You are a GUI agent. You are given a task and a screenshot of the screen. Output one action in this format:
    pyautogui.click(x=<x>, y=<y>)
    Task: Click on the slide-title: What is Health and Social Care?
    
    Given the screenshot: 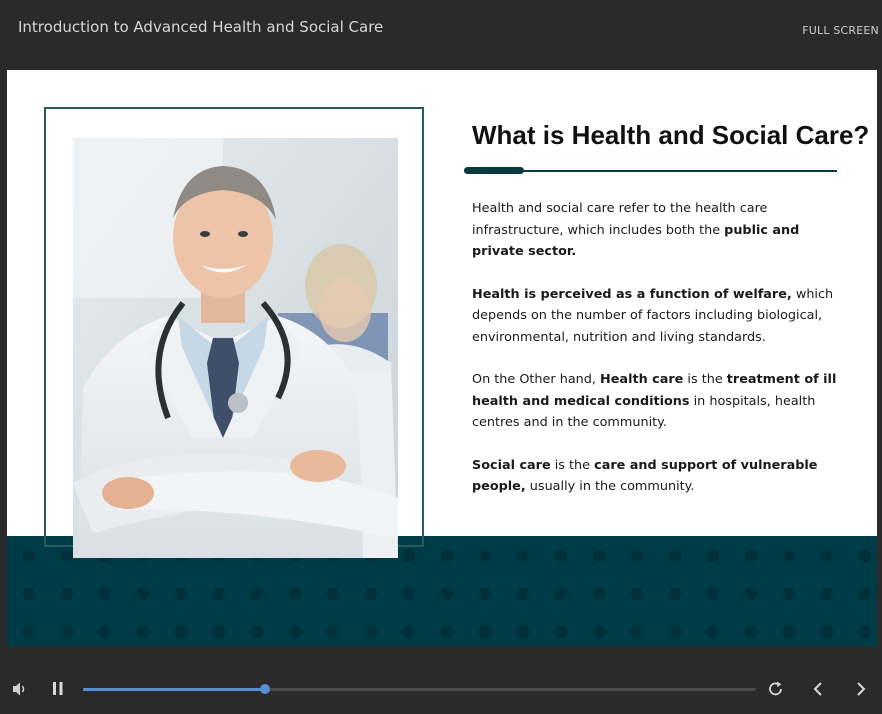 What is the action you would take?
    pyautogui.click(x=671, y=135)
    